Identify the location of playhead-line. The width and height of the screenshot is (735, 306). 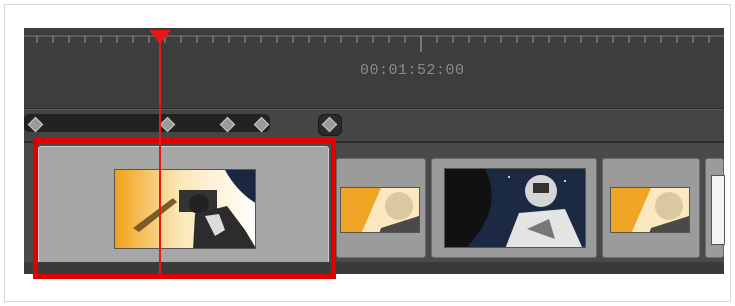
(160, 152).